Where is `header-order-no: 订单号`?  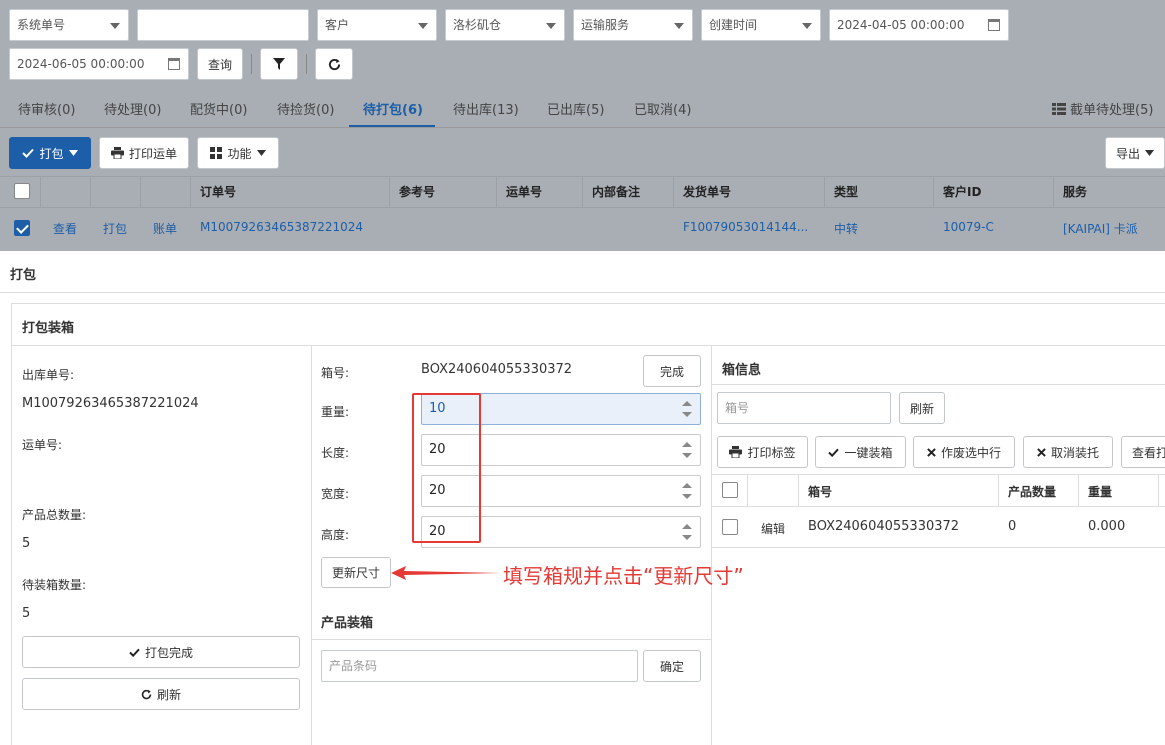 header-order-no: 订单号 is located at coordinates (218, 192).